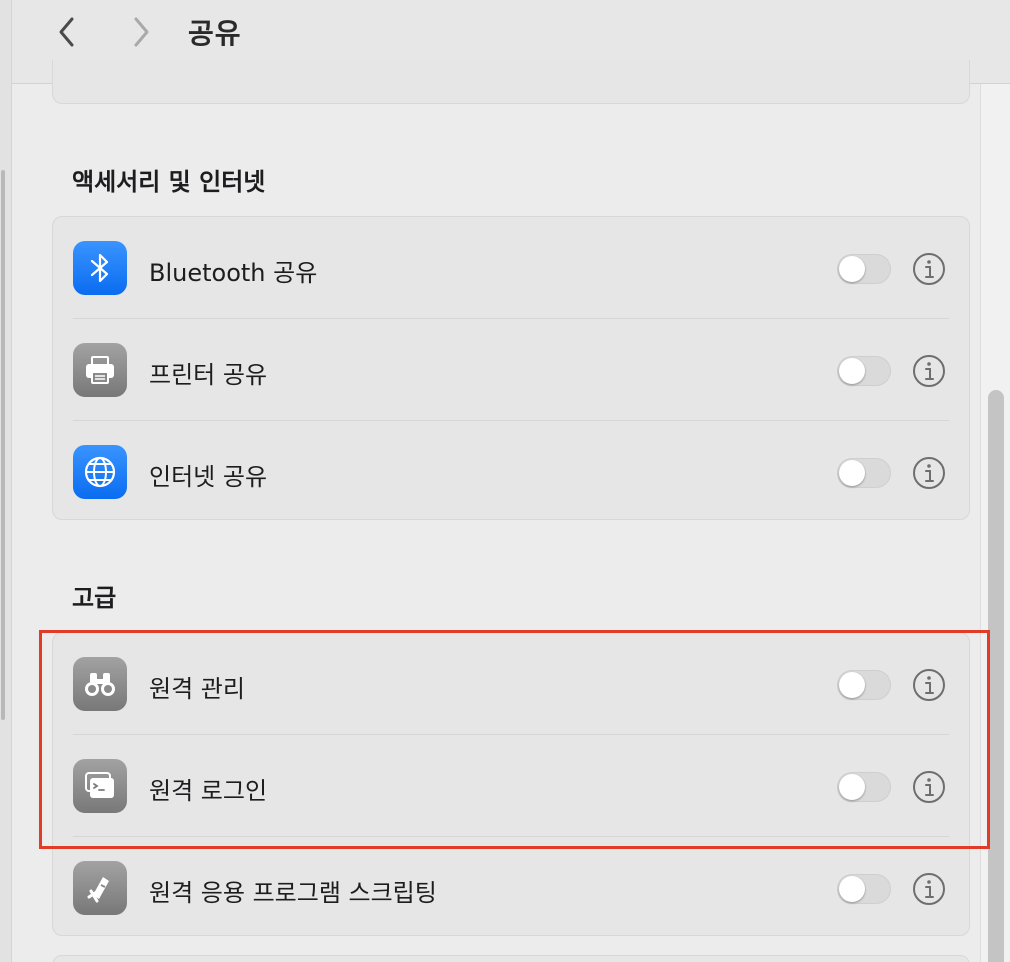  I want to click on bluetooth-app-icon, so click(100, 268).